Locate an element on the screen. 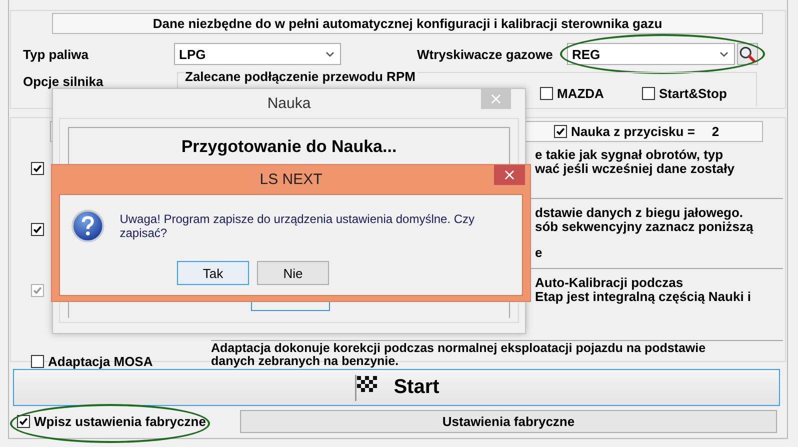  dialog-button: Nie is located at coordinates (293, 273).